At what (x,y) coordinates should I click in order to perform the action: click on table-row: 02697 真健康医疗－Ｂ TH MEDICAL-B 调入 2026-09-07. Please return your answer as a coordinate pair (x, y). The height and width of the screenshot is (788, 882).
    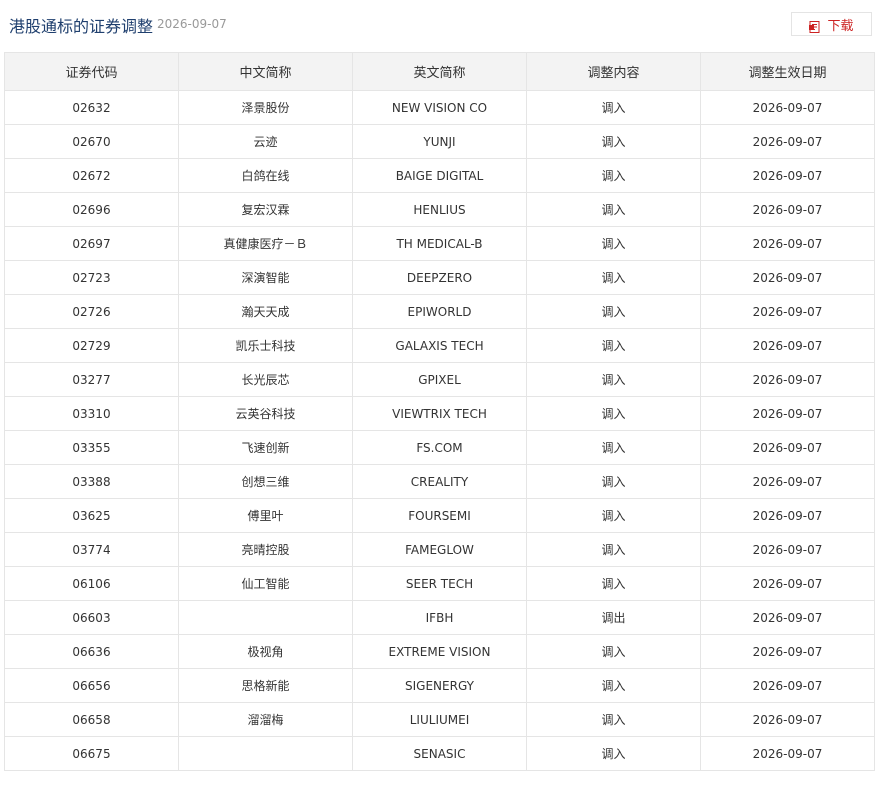
    Looking at the image, I should click on (439, 243).